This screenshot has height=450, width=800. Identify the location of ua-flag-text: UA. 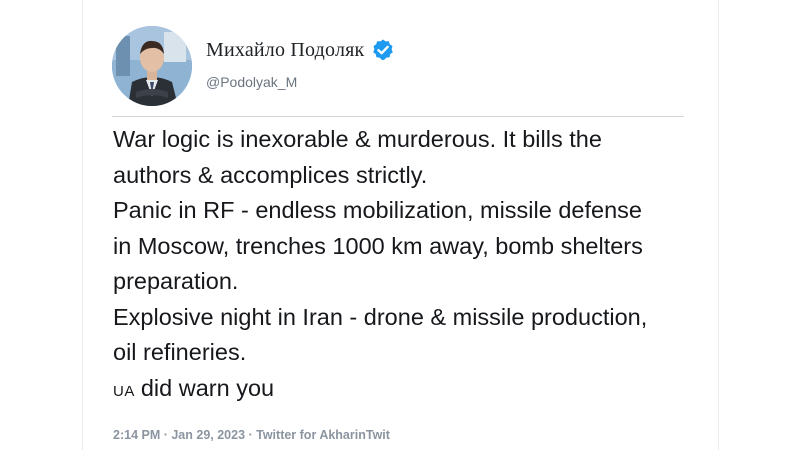
(124, 391).